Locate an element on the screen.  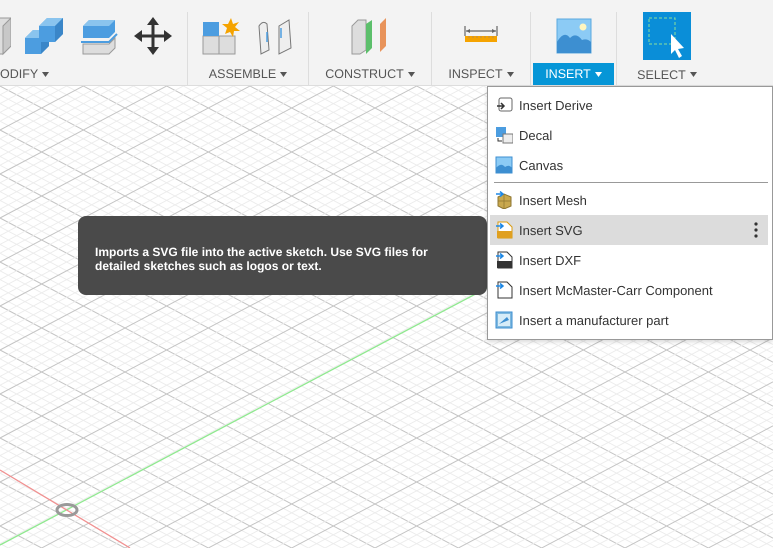
menu-item: Insert Mesh is located at coordinates (629, 200).